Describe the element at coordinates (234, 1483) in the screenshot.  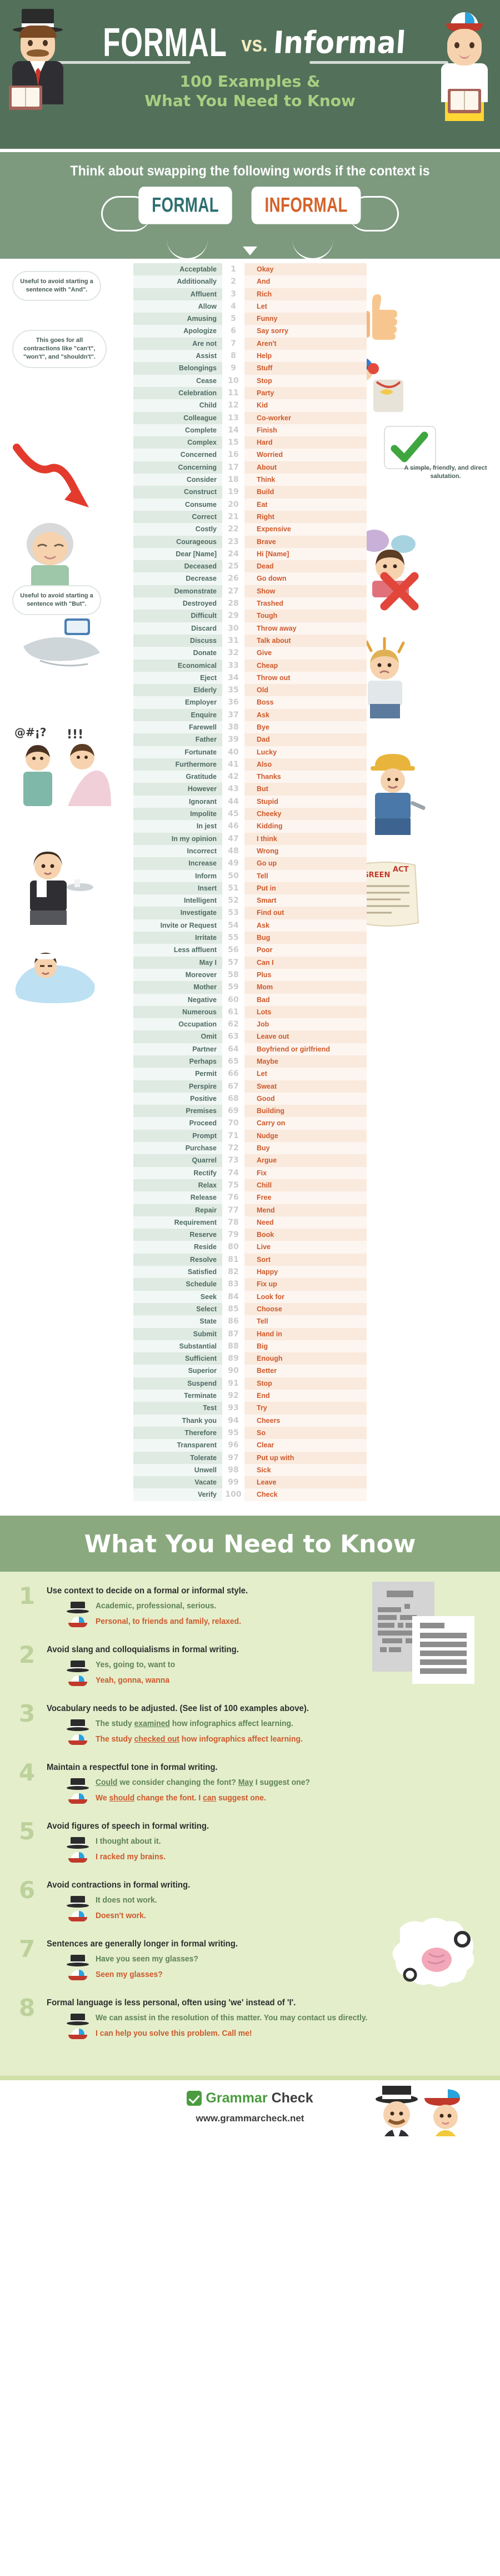
I see `row-number: 99` at that location.